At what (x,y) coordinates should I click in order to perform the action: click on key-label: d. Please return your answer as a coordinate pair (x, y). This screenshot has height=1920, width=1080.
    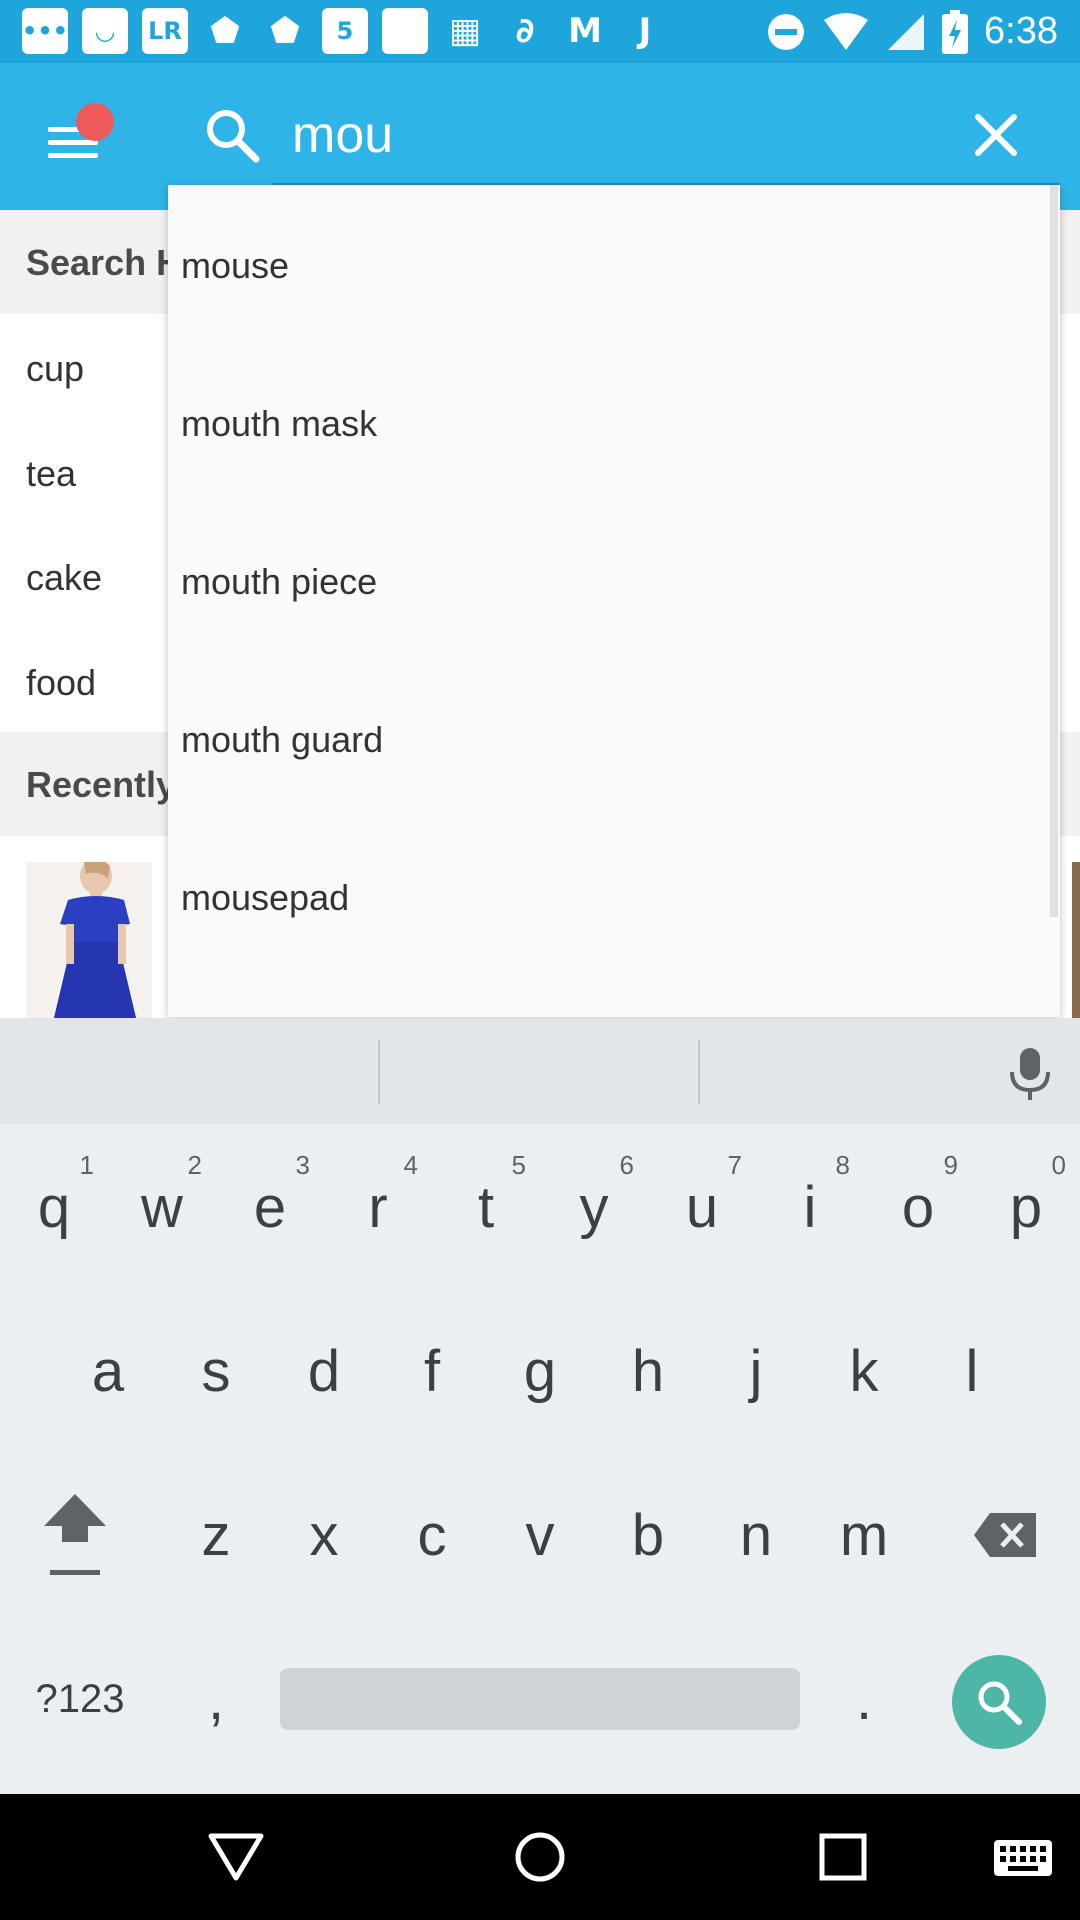
    Looking at the image, I should click on (324, 1371).